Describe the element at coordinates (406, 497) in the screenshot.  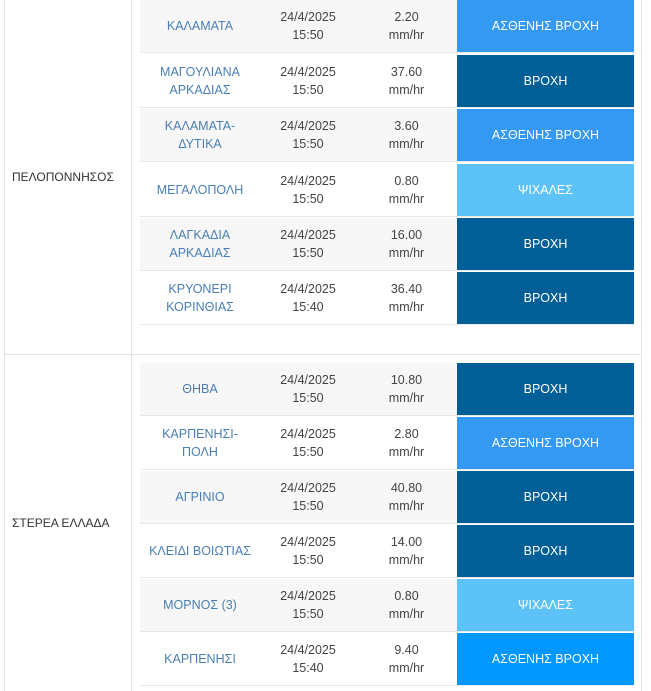
I see `rain-rate: 40.80 mm/hr` at that location.